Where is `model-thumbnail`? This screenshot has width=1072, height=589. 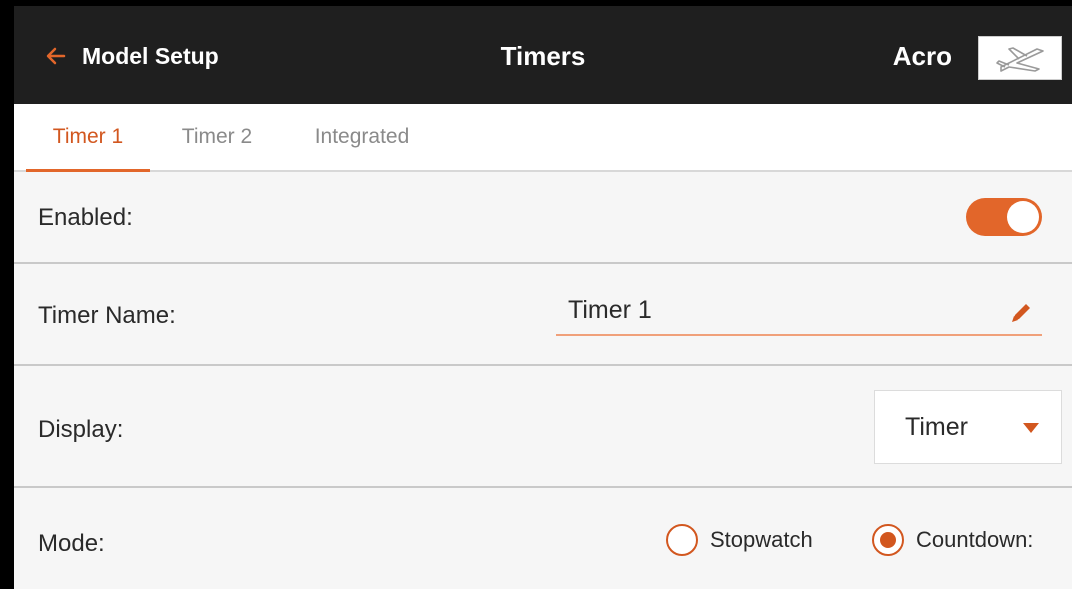
model-thumbnail is located at coordinates (1020, 58).